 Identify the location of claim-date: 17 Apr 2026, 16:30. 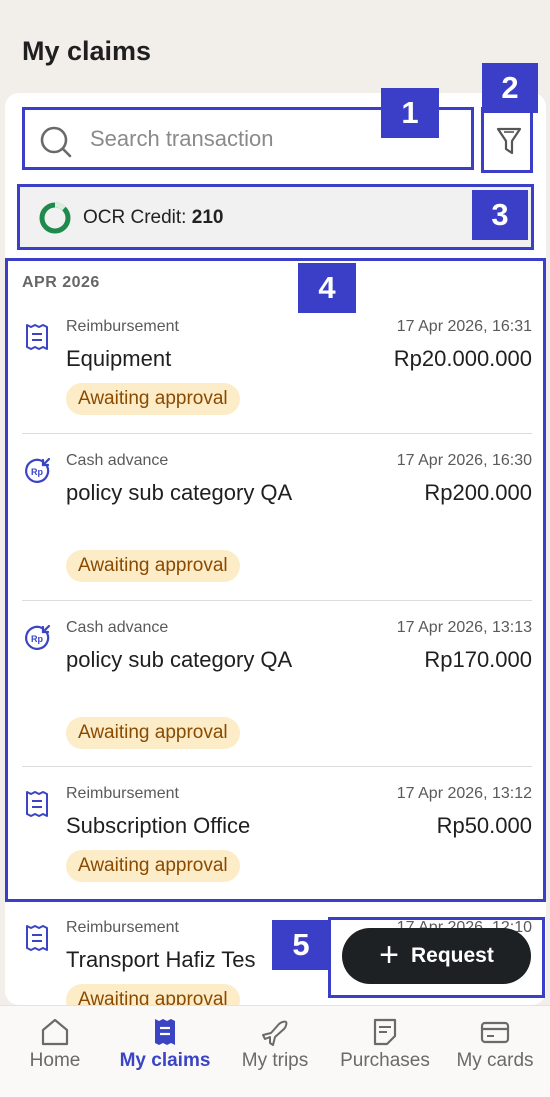
(464, 460).